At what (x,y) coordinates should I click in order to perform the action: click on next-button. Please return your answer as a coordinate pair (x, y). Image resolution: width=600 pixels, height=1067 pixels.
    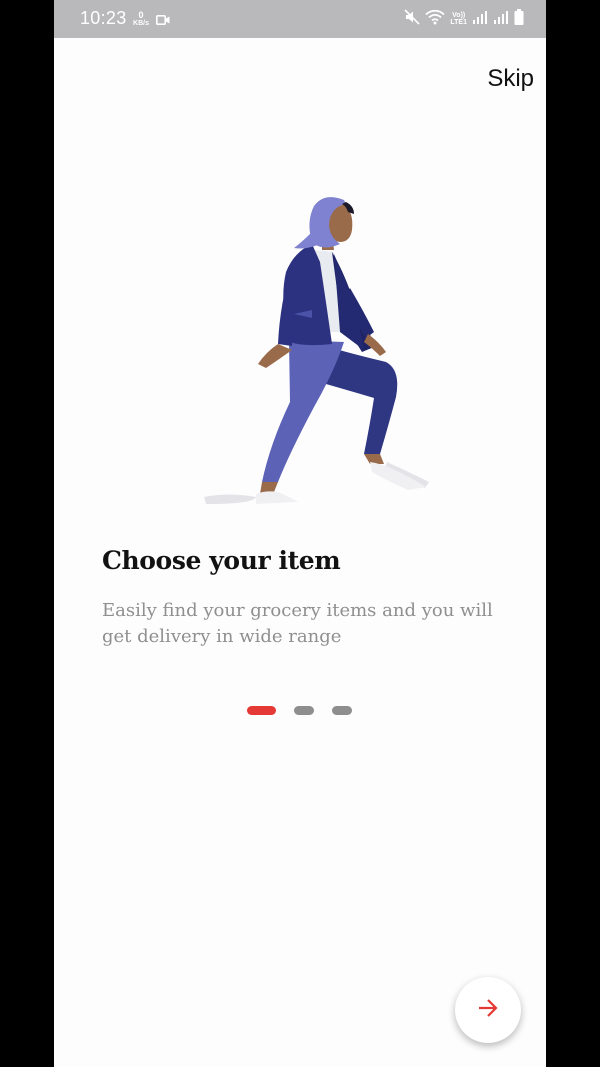
    Looking at the image, I should click on (488, 1010).